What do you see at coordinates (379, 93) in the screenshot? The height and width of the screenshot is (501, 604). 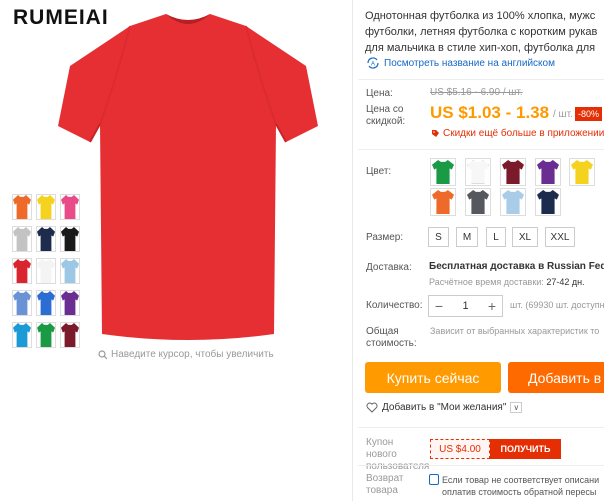 I see `price-label: Цена:` at bounding box center [379, 93].